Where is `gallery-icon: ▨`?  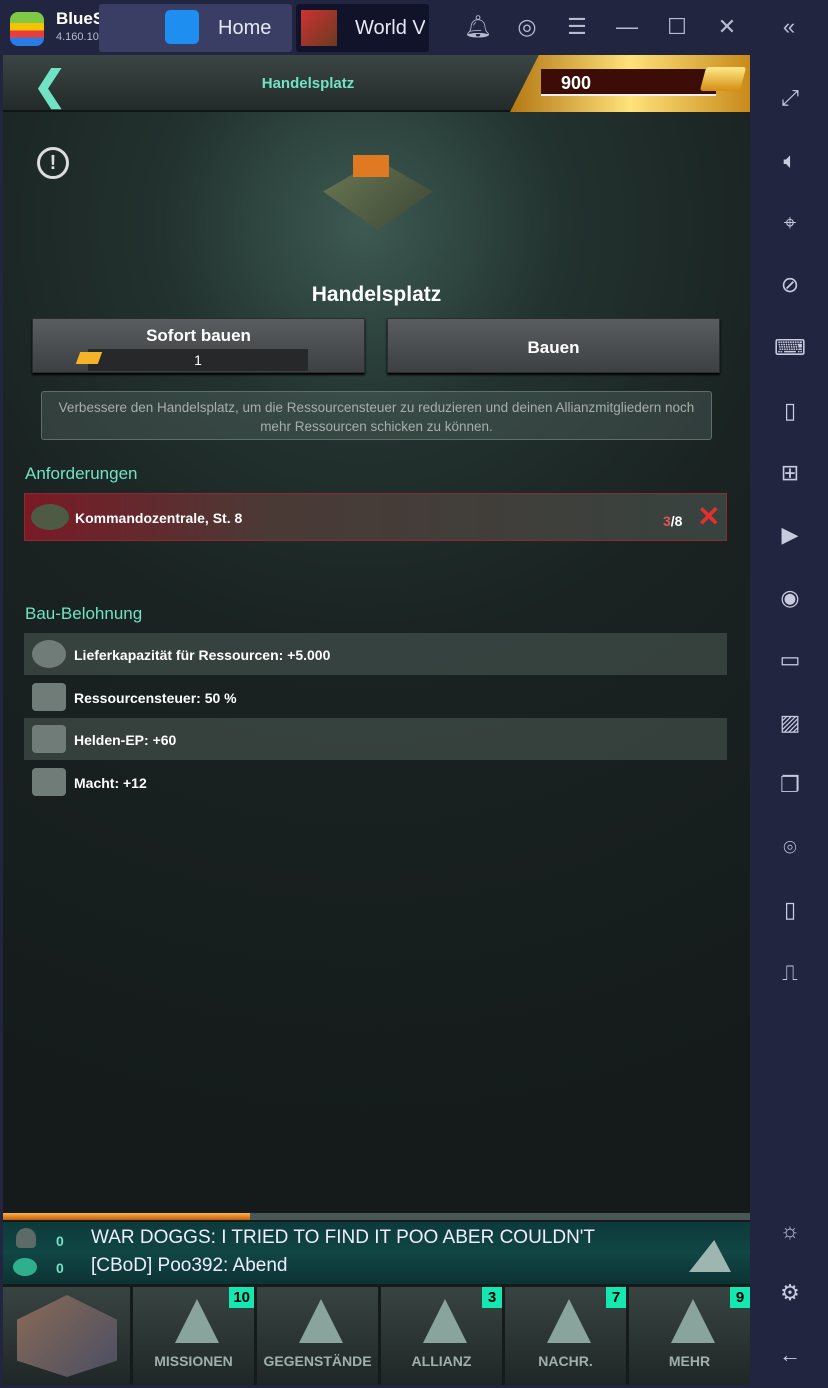
gallery-icon: ▨ is located at coordinates (790, 723).